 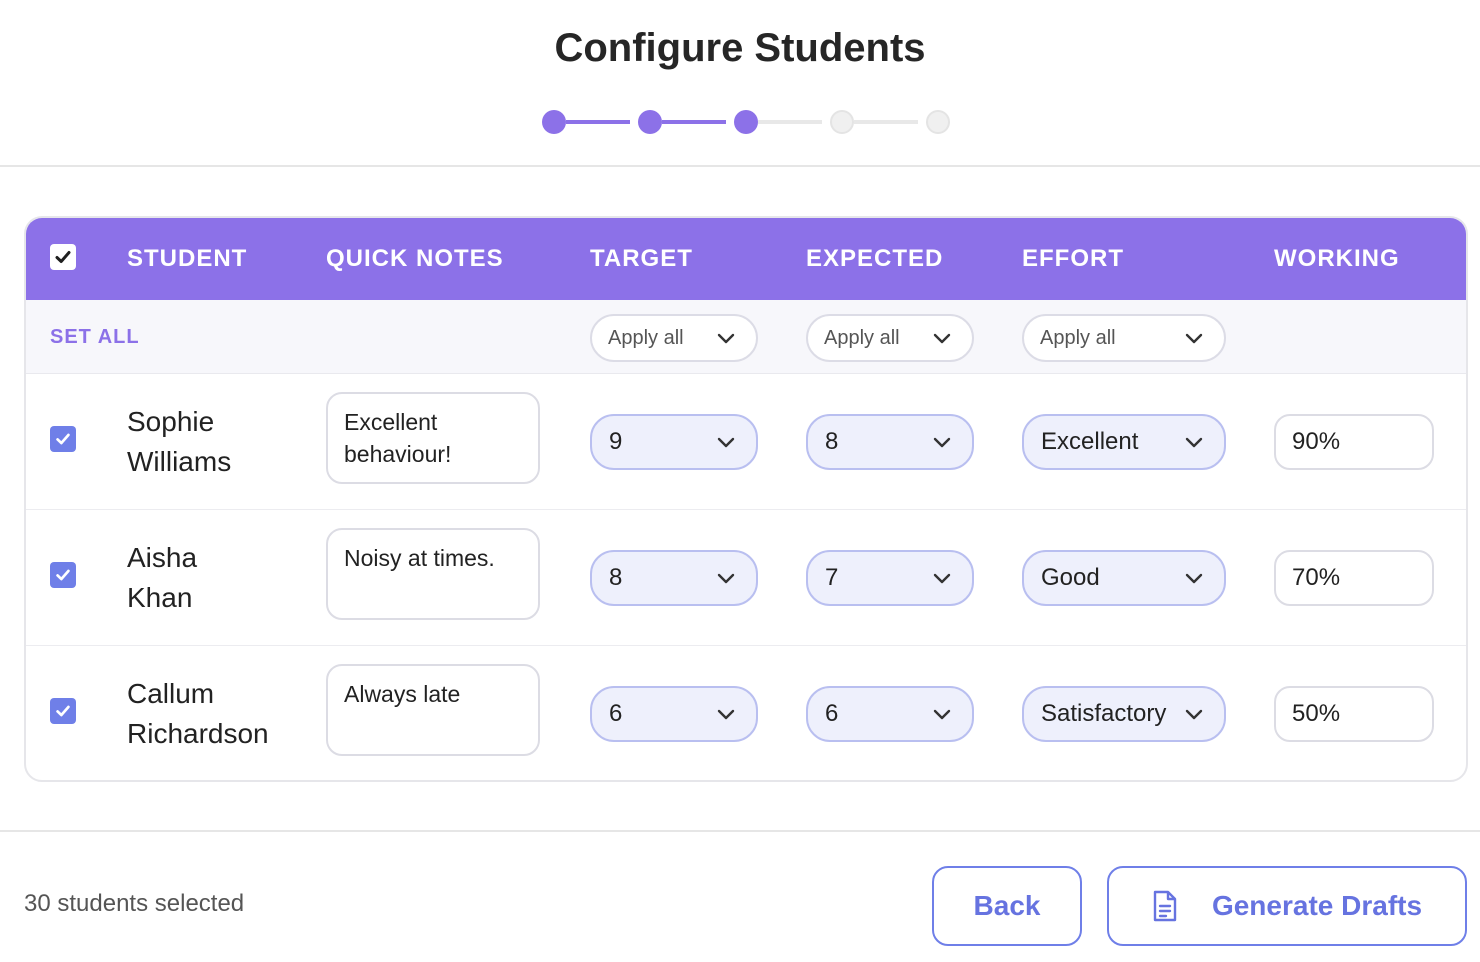 I want to click on column-header-expected: EXPECTED, so click(x=875, y=258).